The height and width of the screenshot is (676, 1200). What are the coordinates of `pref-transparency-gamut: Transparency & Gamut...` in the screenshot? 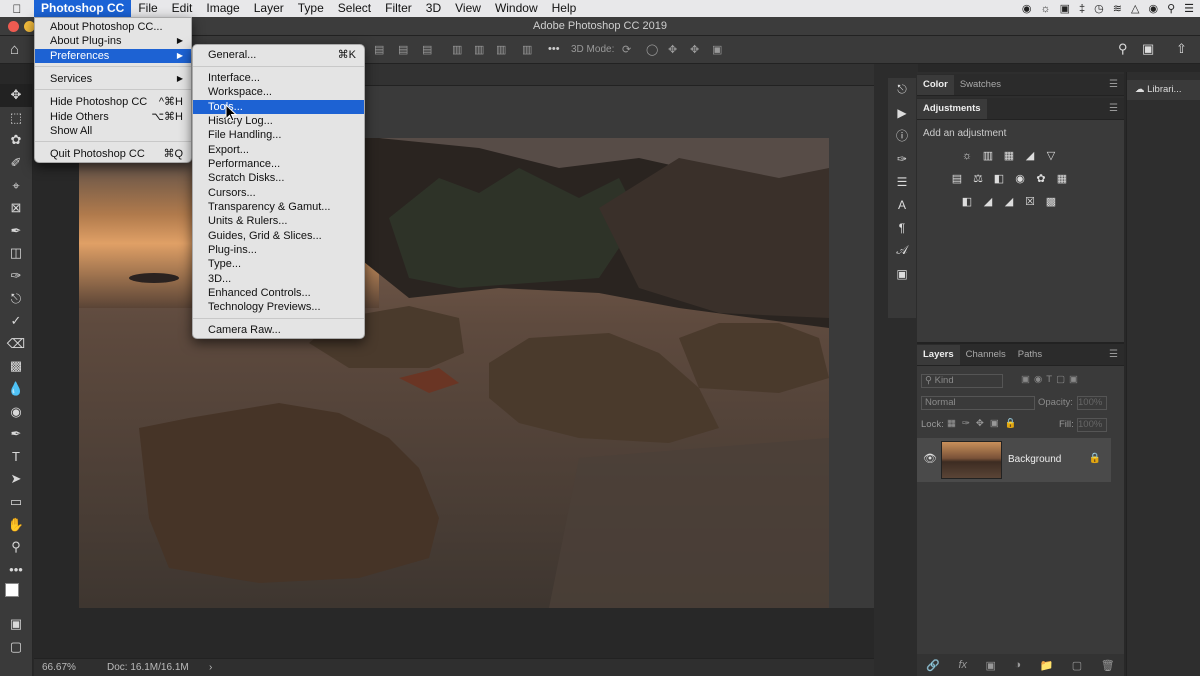 It's located at (278, 207).